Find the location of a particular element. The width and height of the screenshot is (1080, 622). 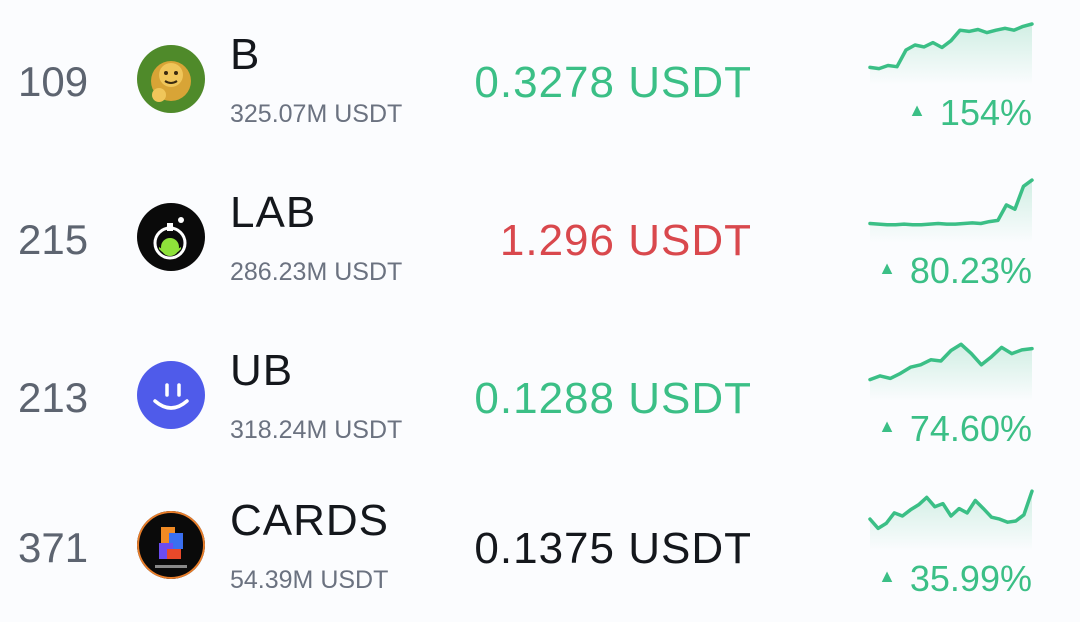

price-change: ▲ 80.23% is located at coordinates (955, 271).